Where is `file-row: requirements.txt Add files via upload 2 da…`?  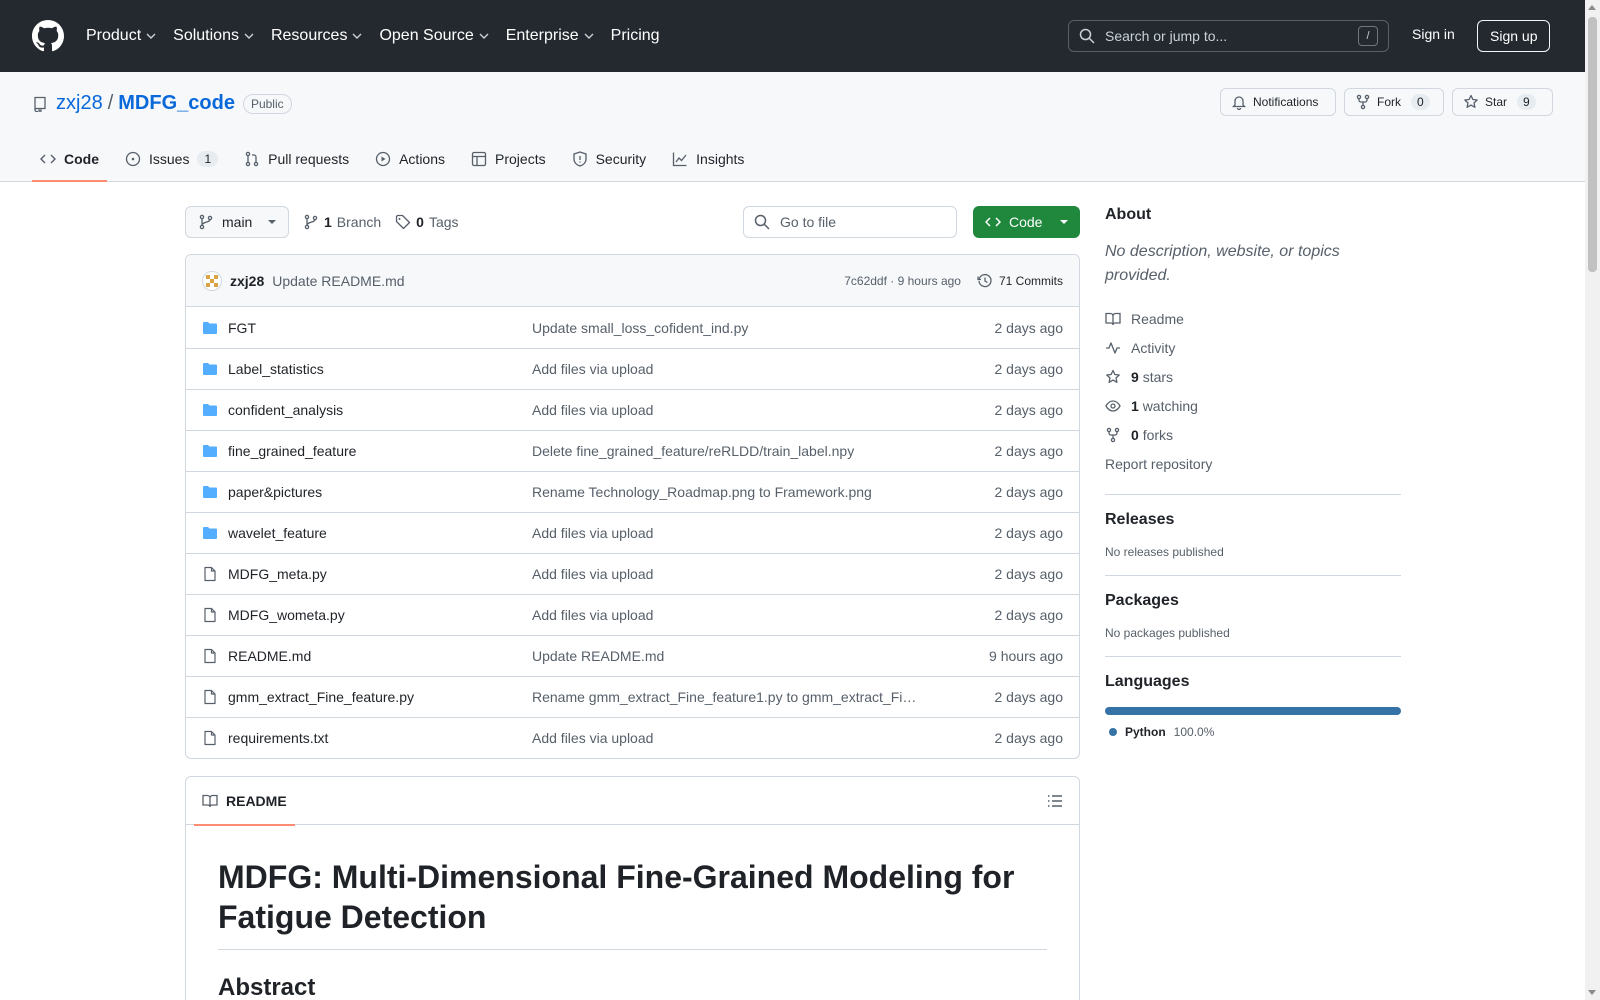 file-row: requirements.txt Add files via upload 2 da… is located at coordinates (632, 737).